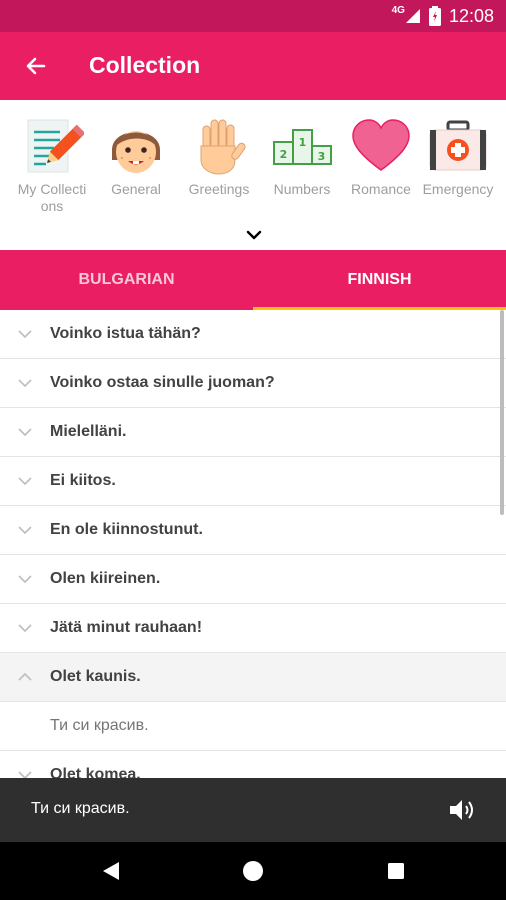 This screenshot has height=900, width=506. I want to click on language-tabs: BULGARIAN FINNISH, so click(253, 280).